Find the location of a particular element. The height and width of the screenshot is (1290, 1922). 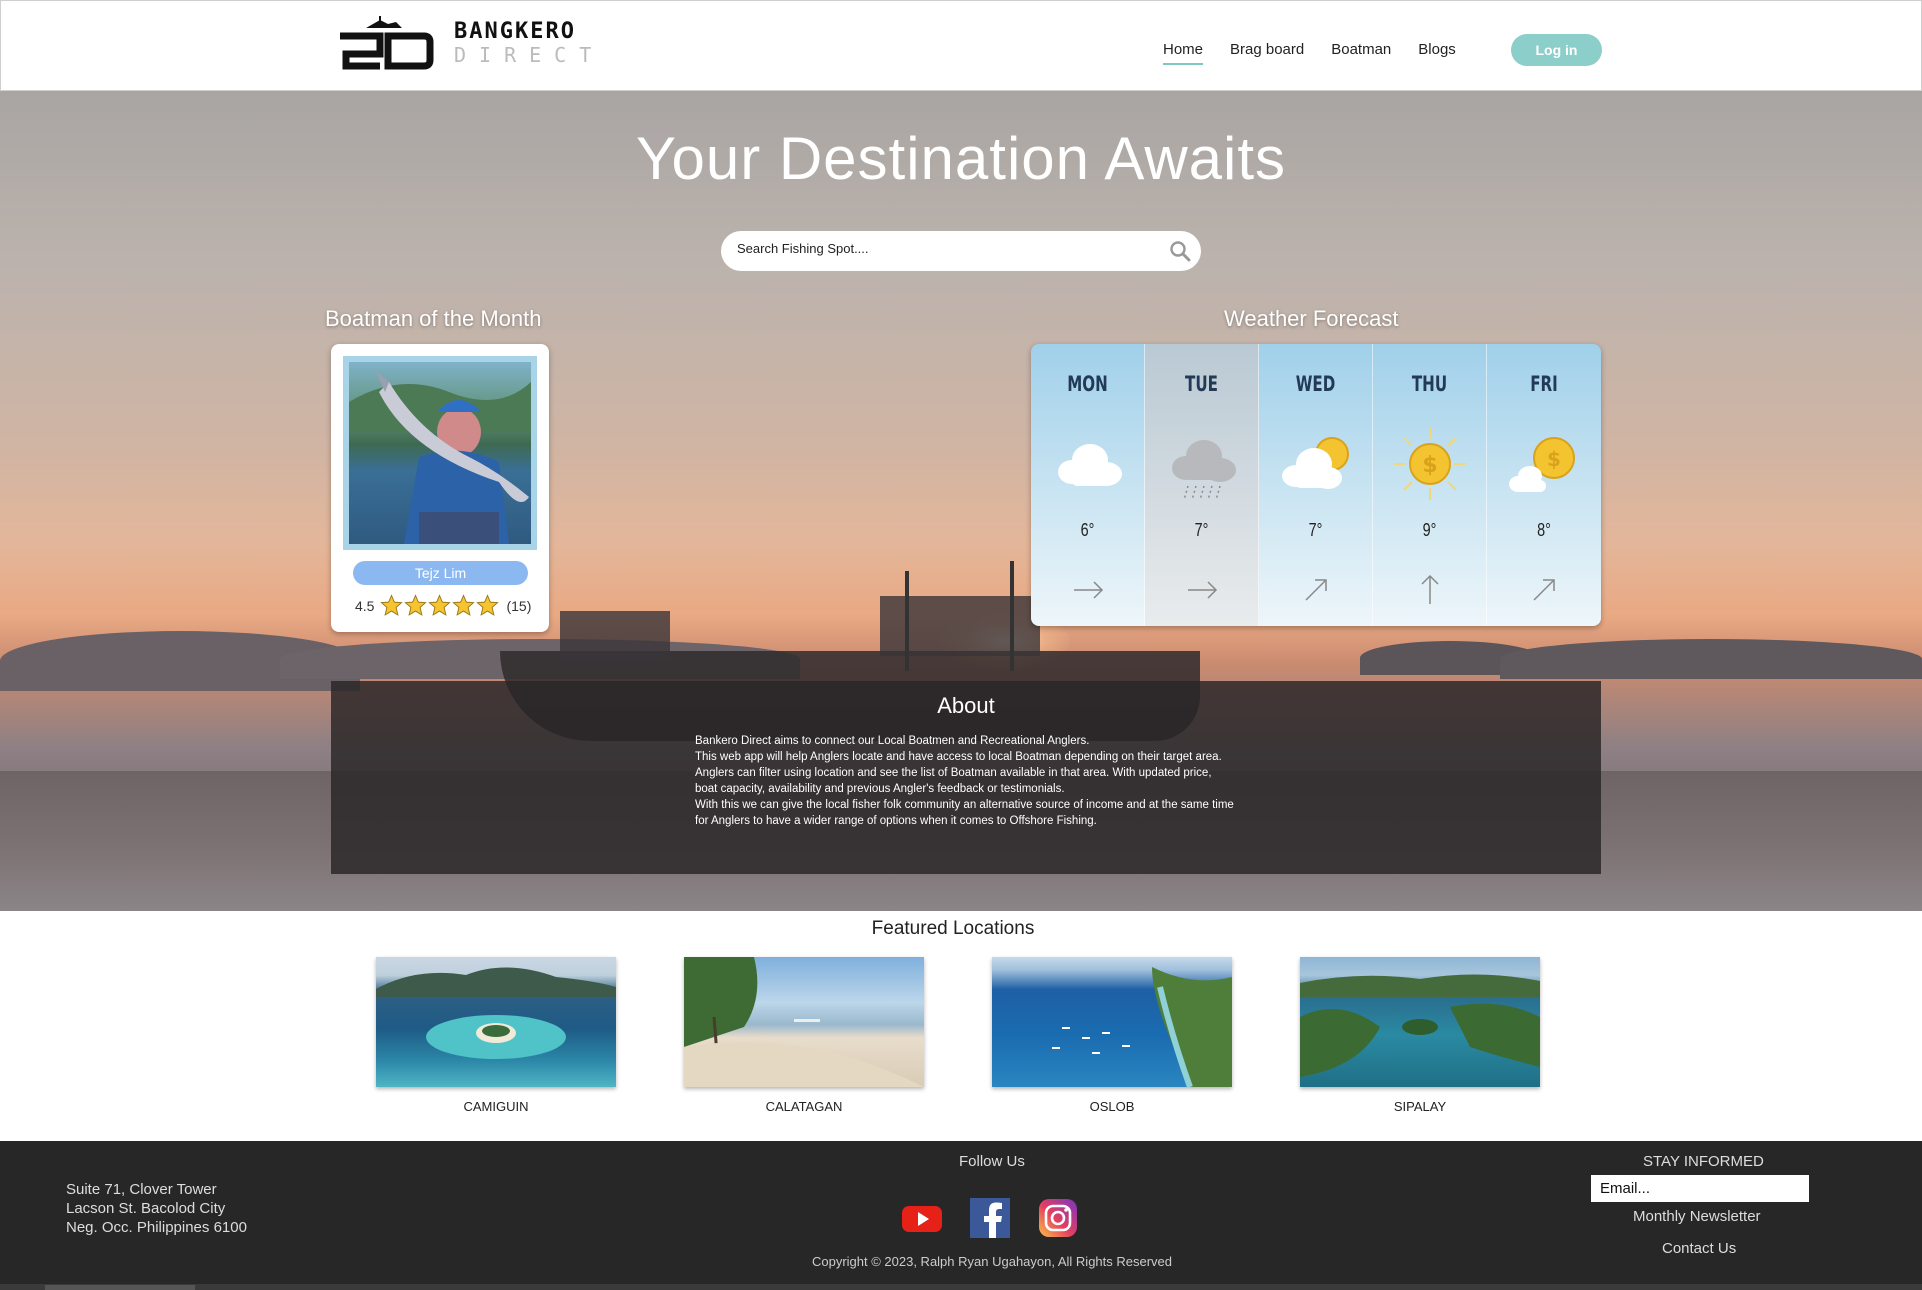

nav-home: Home is located at coordinates (1183, 53).